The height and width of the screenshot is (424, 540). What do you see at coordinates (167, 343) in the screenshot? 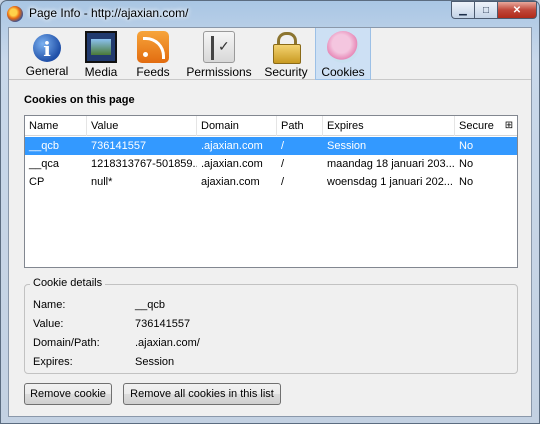
I see `detail-domain-value: .ajaxian.com/` at bounding box center [167, 343].